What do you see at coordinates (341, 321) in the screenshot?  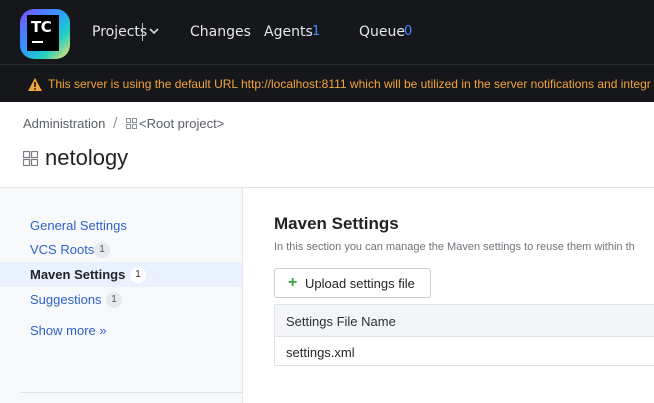 I see `column-header-settings-file-name: Settings File Name` at bounding box center [341, 321].